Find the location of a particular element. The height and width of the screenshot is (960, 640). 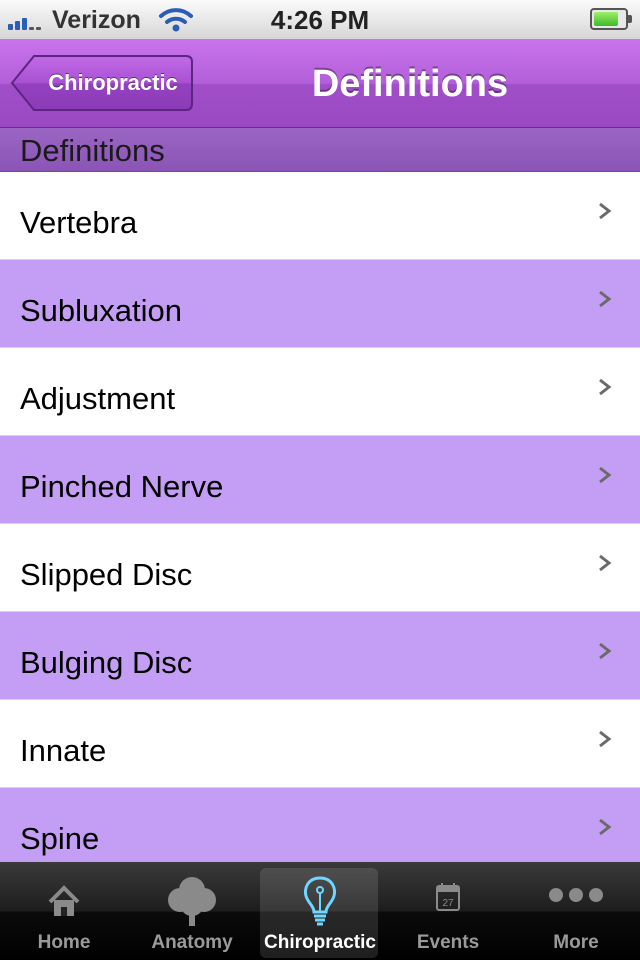

tab-label: Home is located at coordinates (64, 942).